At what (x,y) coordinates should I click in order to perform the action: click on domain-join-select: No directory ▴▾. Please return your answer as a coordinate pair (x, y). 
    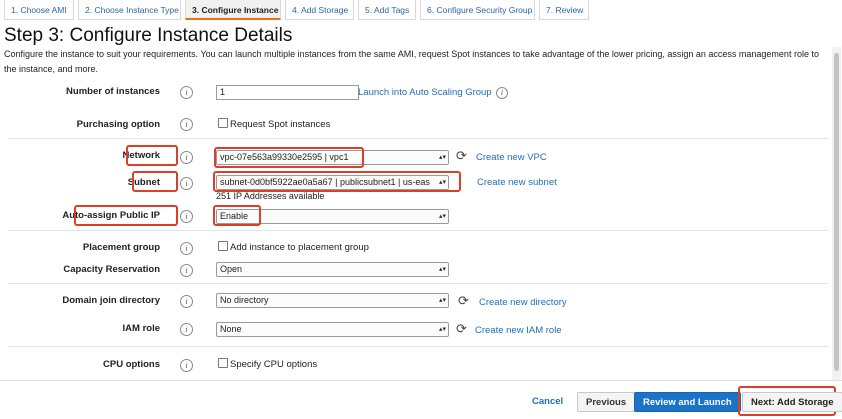
    Looking at the image, I should click on (332, 300).